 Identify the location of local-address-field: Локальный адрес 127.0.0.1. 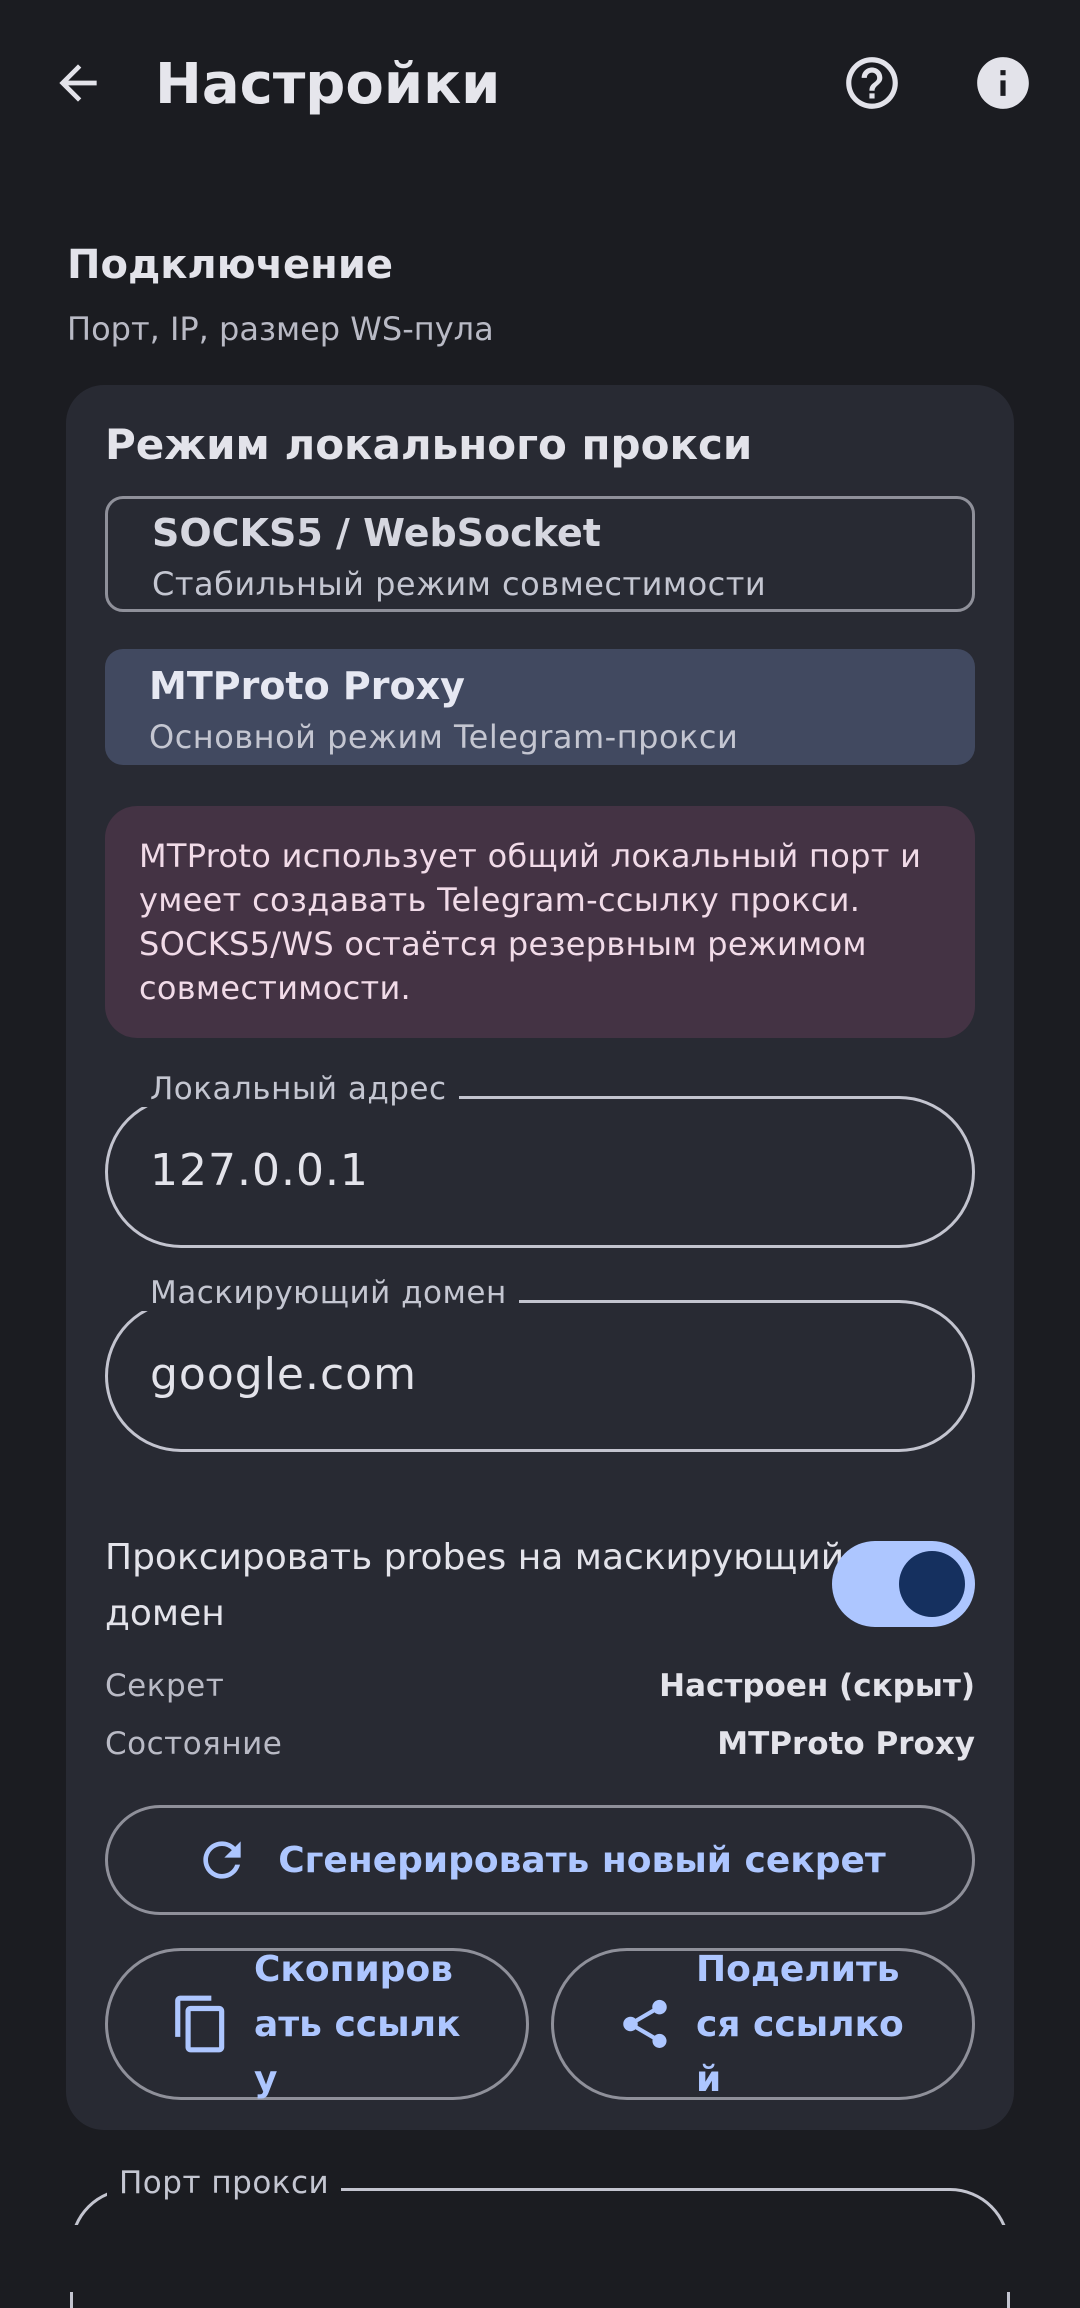
(540, 1159).